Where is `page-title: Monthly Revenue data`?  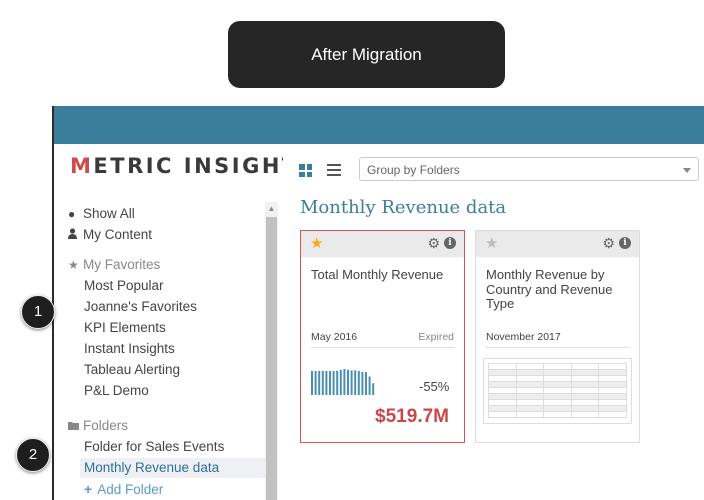
page-title: Monthly Revenue data is located at coordinates (403, 207).